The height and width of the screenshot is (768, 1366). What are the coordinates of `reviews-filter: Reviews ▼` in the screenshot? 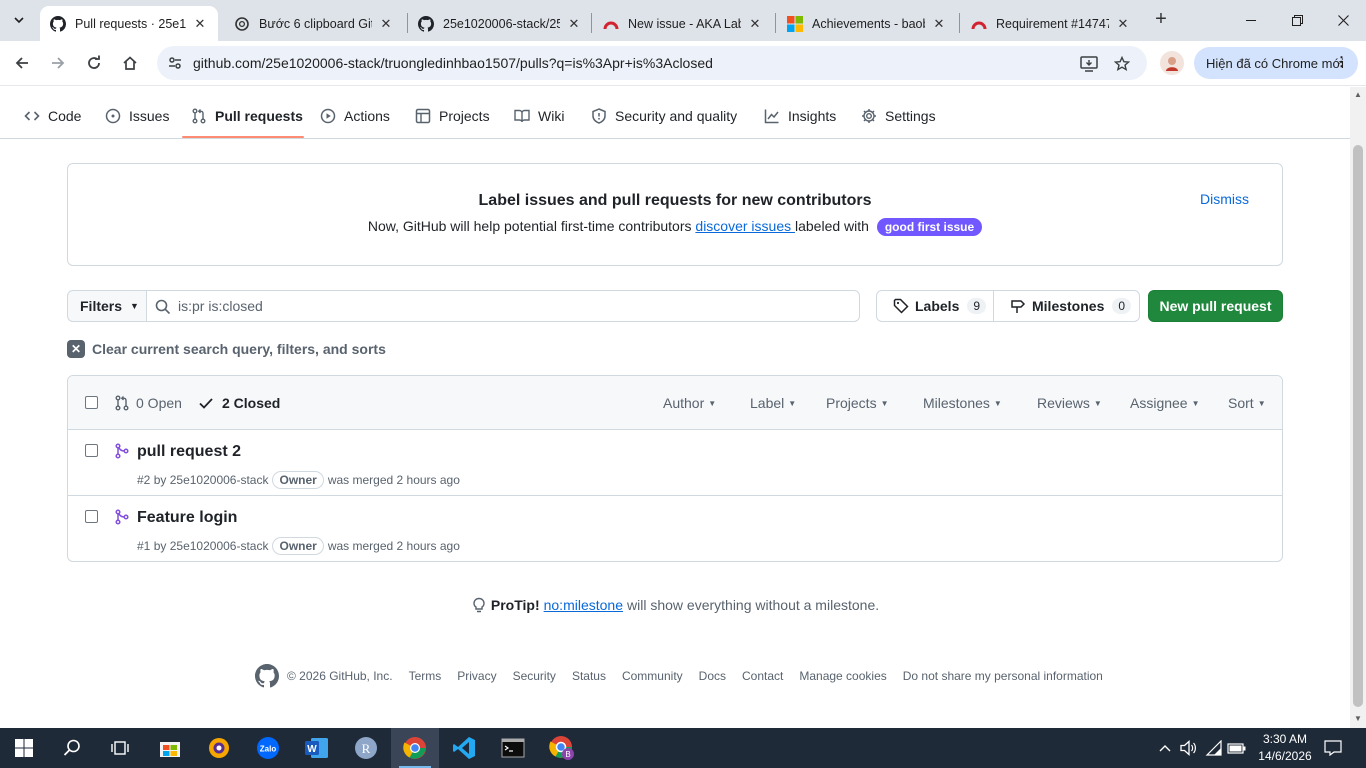 It's located at (1069, 403).